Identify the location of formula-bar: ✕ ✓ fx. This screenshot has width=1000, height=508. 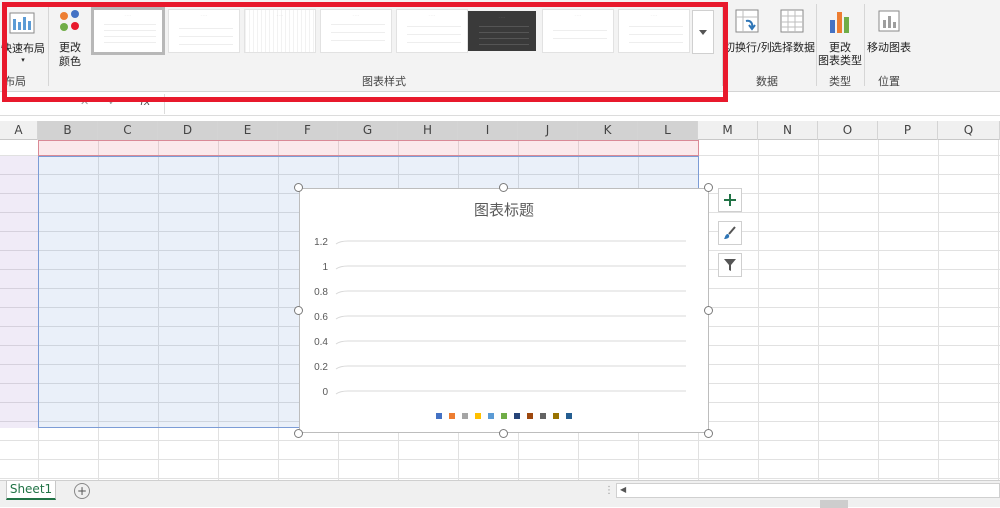
(500, 104).